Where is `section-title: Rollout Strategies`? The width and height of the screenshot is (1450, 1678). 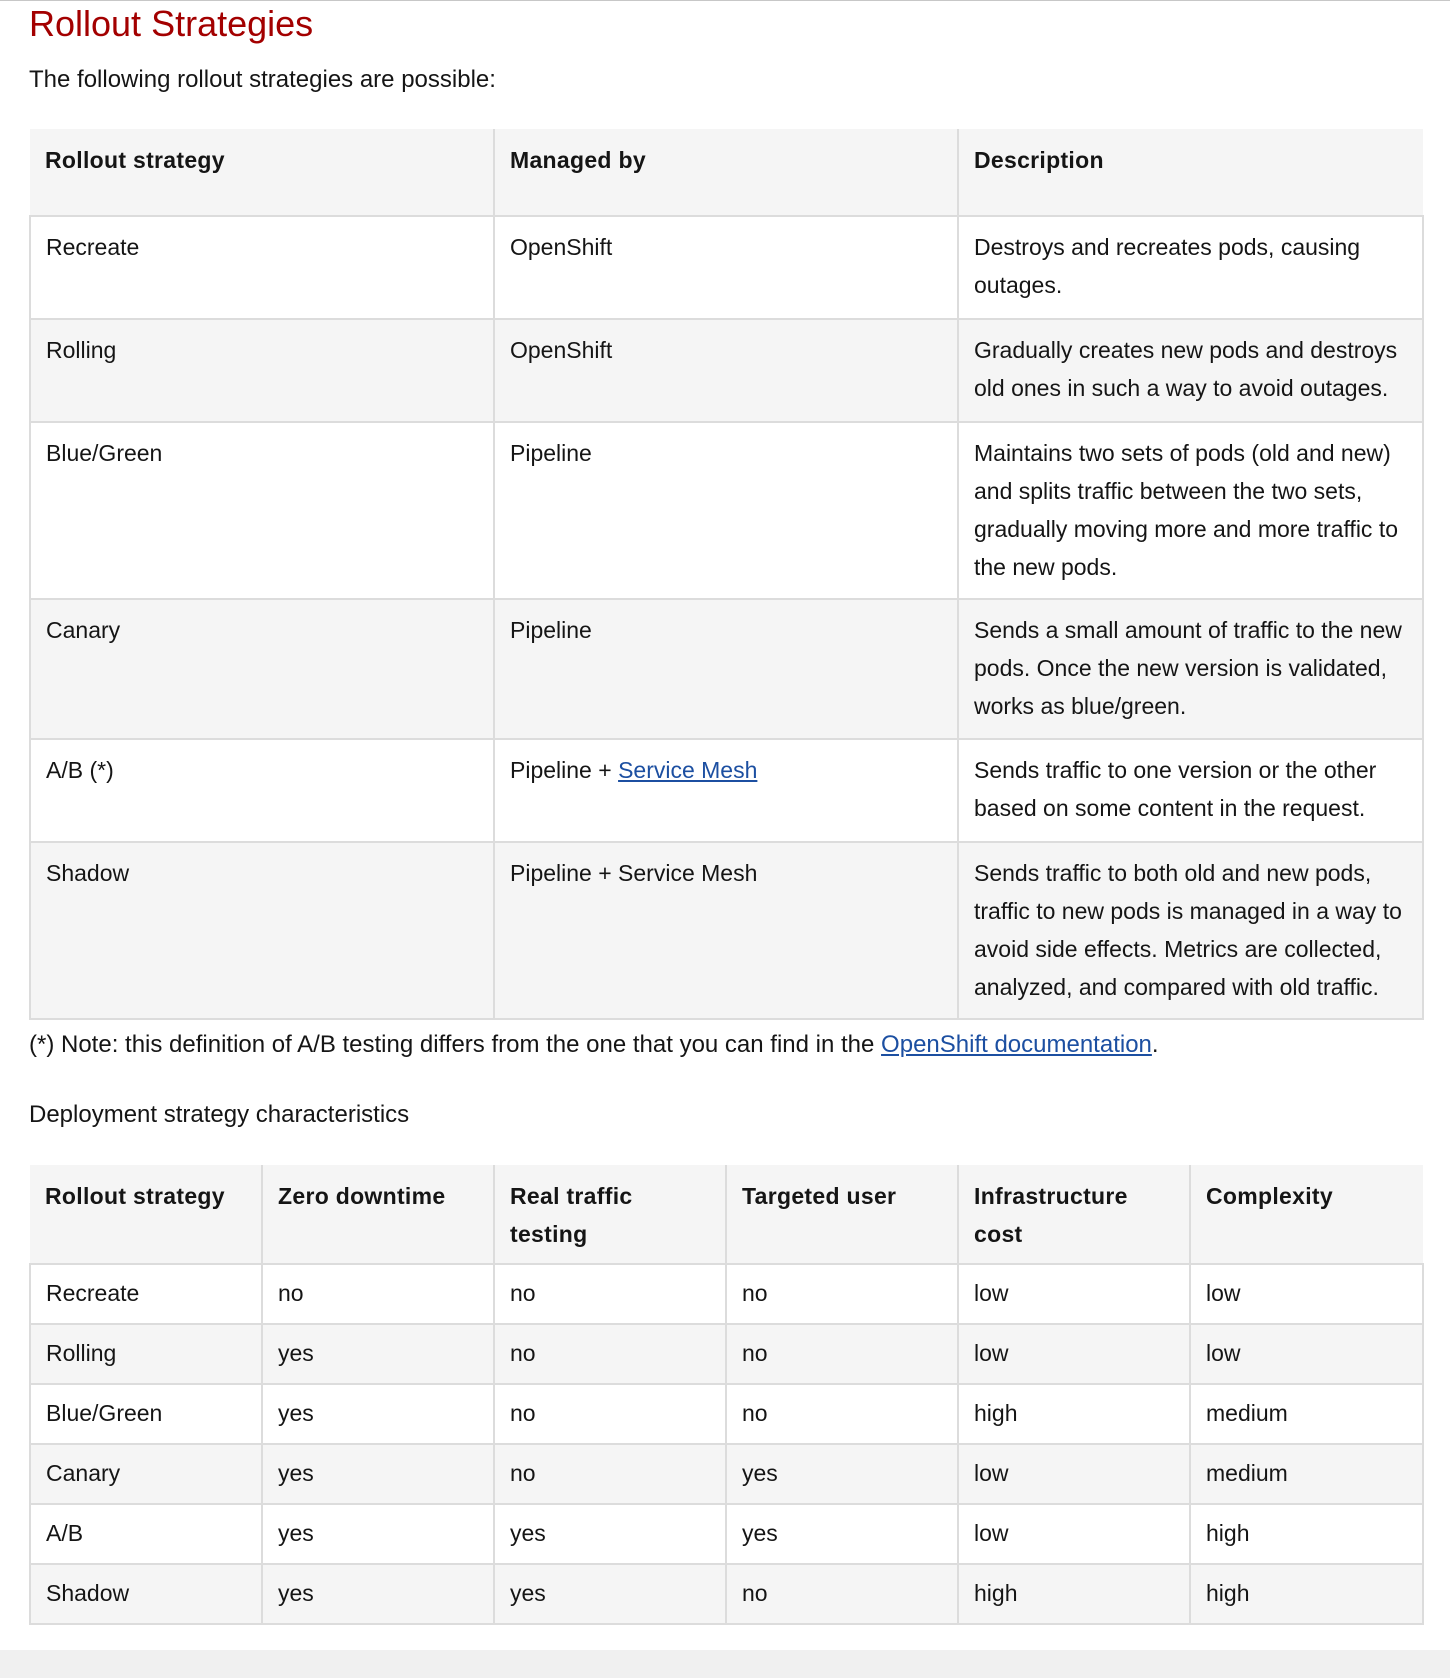 section-title: Rollout Strategies is located at coordinates (171, 23).